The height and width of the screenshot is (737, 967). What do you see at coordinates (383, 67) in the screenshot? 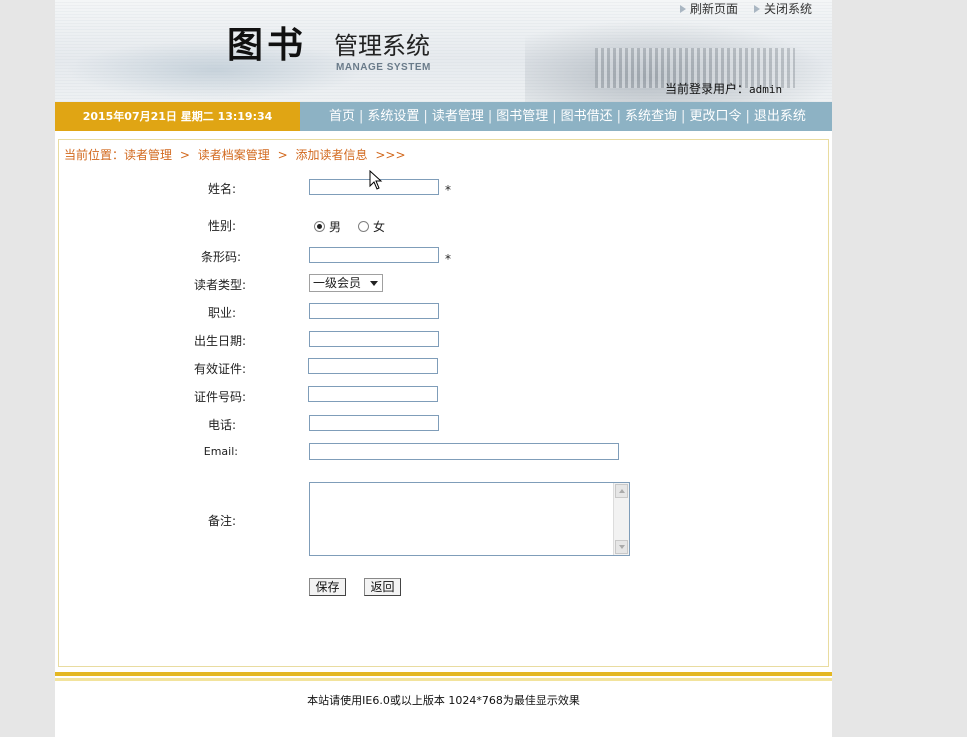
I see `logo-english: MANAGE SYSTEM` at bounding box center [383, 67].